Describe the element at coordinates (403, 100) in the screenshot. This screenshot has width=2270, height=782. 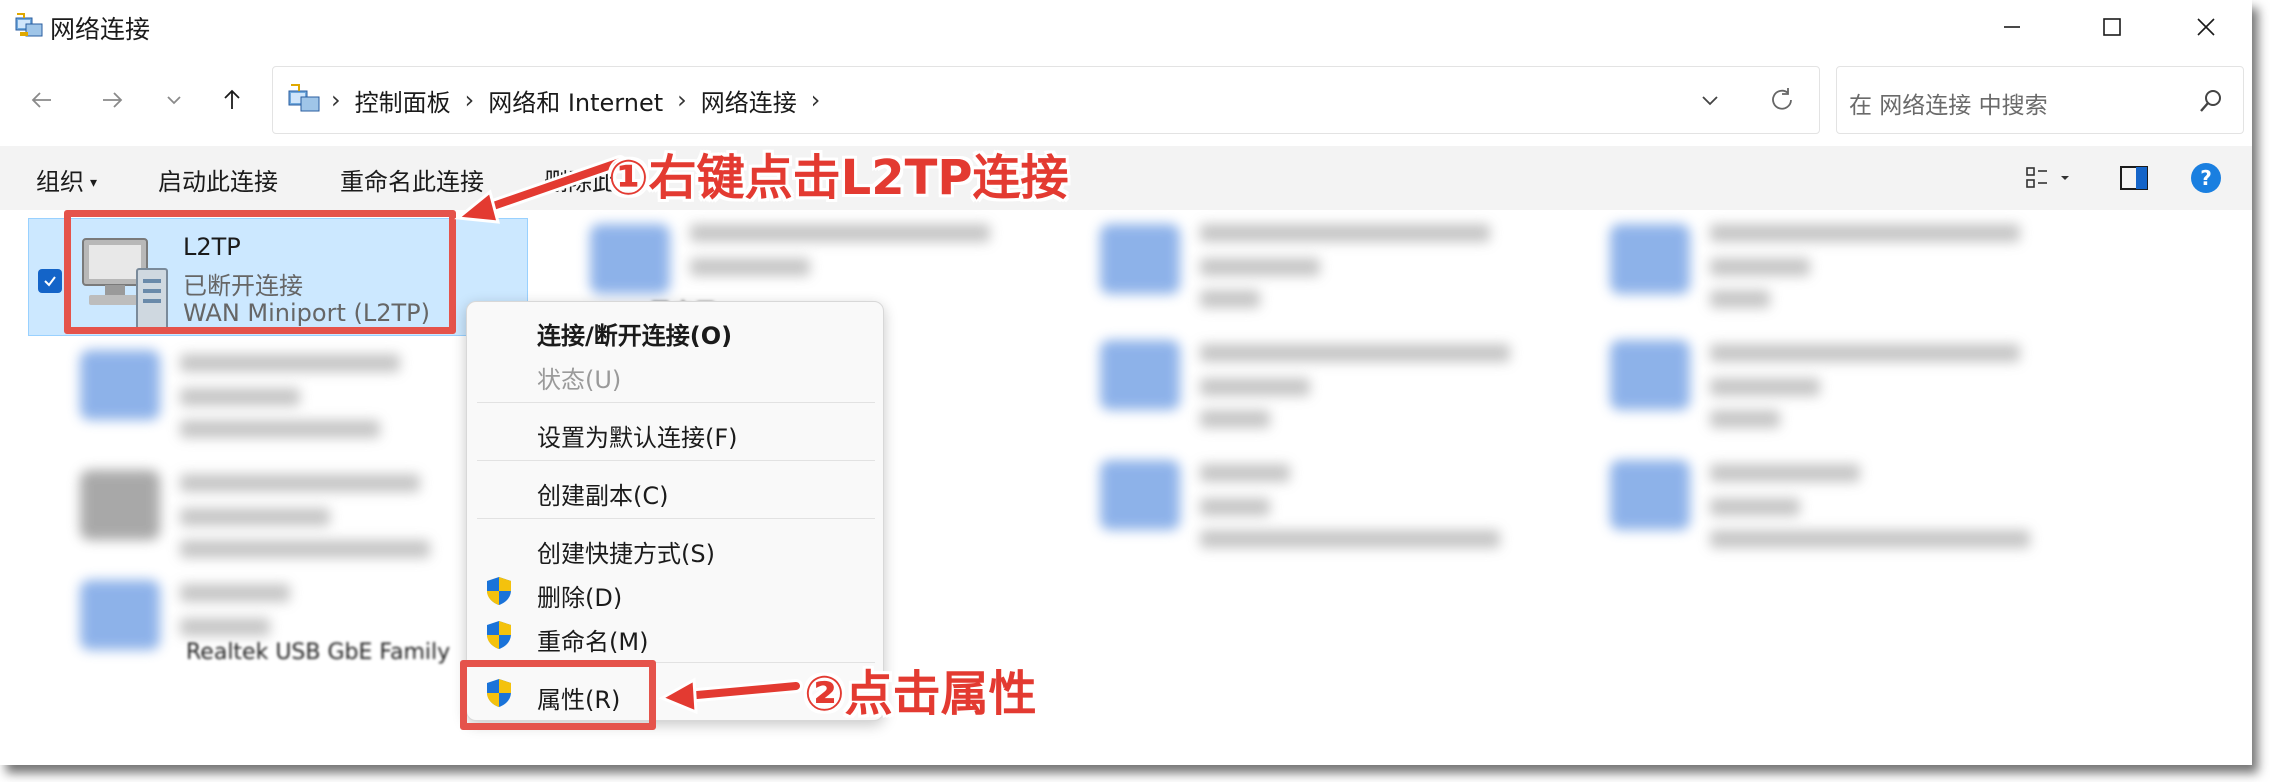
I see `breadcrumb-control-panel: 控制面板` at that location.